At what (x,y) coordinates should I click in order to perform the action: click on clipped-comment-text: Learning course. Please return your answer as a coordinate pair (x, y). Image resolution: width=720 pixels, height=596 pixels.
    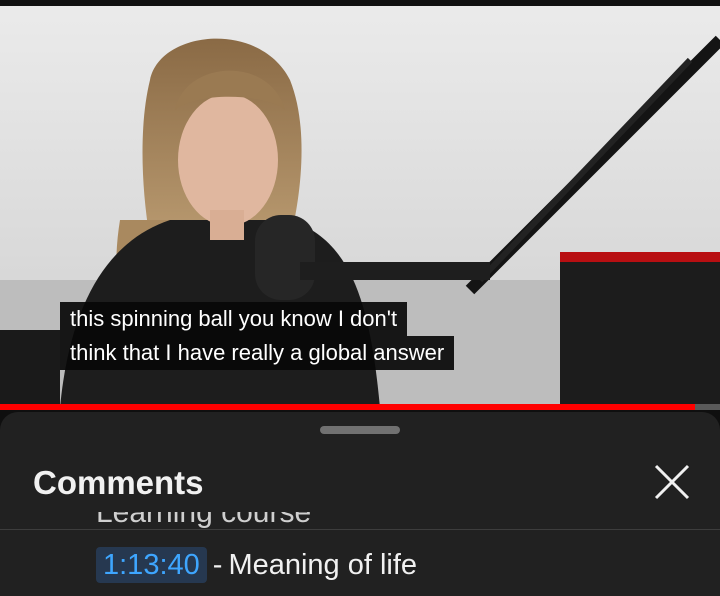
    Looking at the image, I should click on (204, 520).